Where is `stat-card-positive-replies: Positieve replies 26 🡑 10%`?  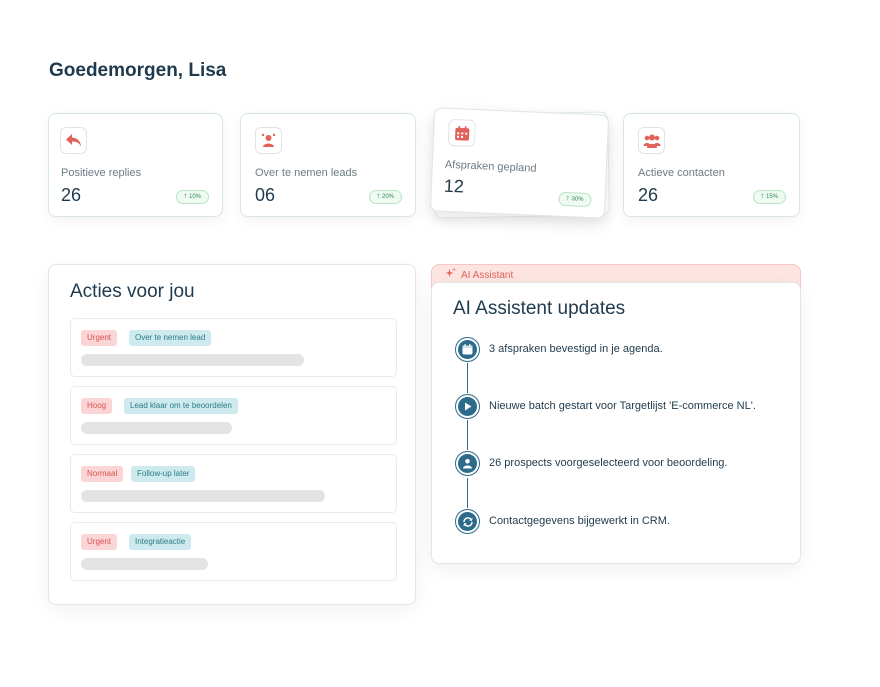
stat-card-positive-replies: Positieve replies 26 🡑 10% is located at coordinates (135, 165).